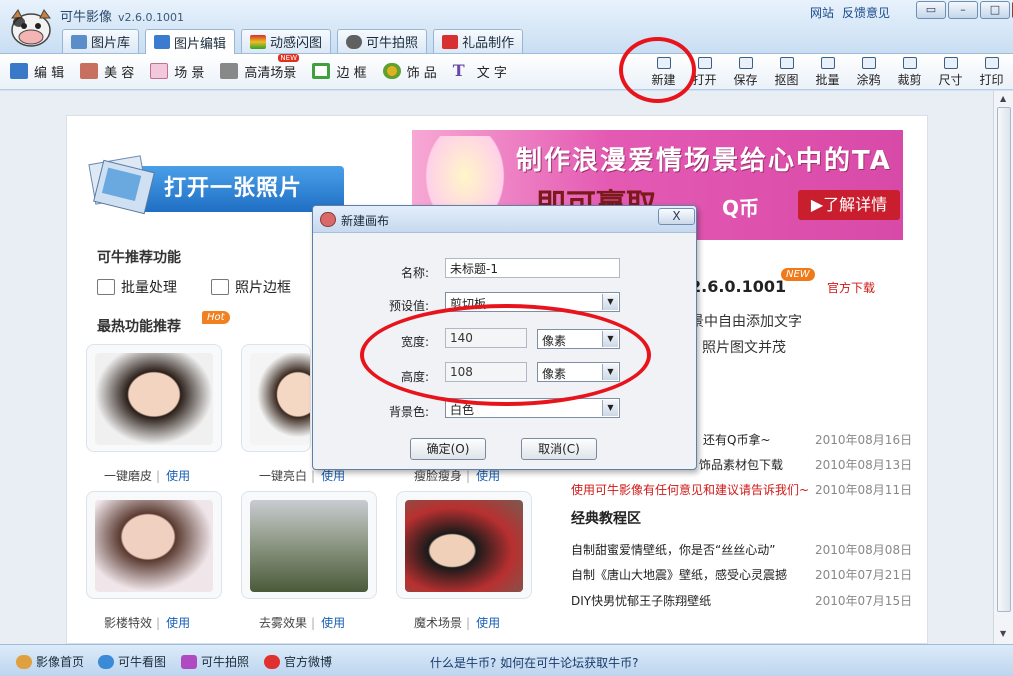 This screenshot has width=1013, height=676. I want to click on doodle-icon, so click(868, 63).